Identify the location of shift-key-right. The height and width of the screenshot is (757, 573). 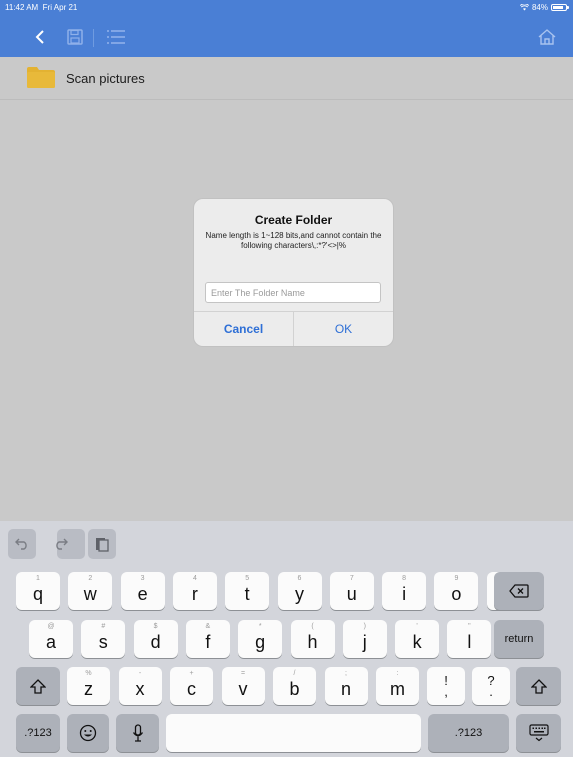
(538, 686).